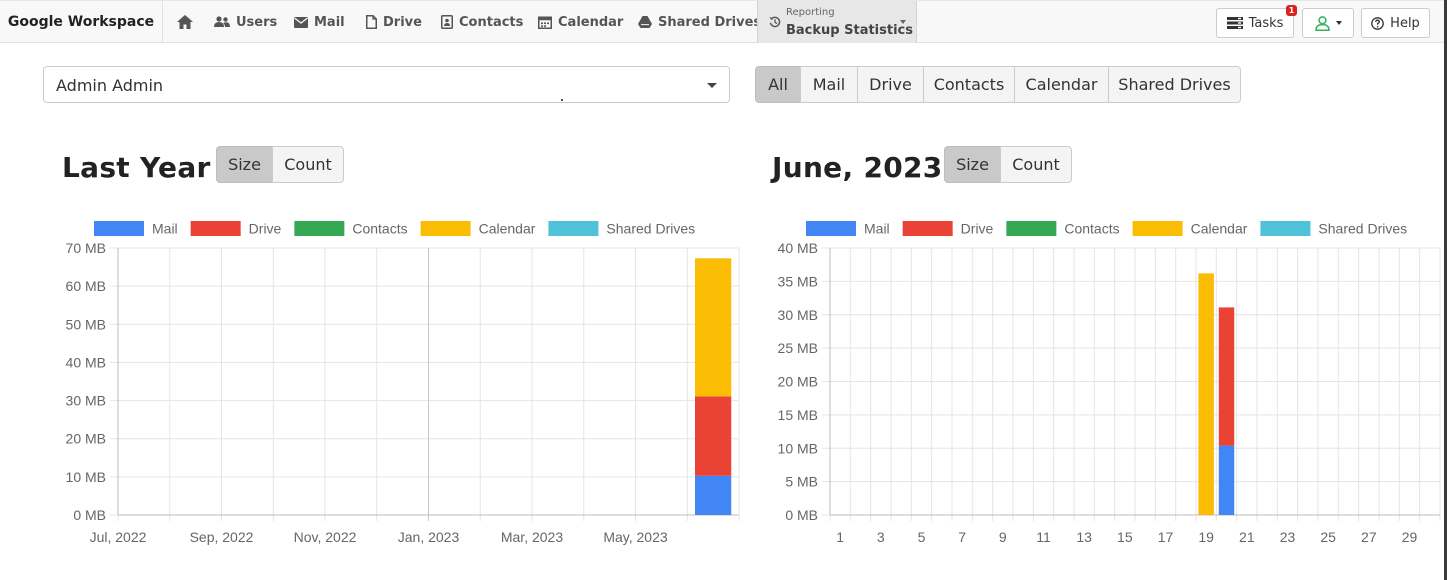 This screenshot has height=580, width=1447. What do you see at coordinates (1219, 229) in the screenshot?
I see `legend-label: Calendar` at bounding box center [1219, 229].